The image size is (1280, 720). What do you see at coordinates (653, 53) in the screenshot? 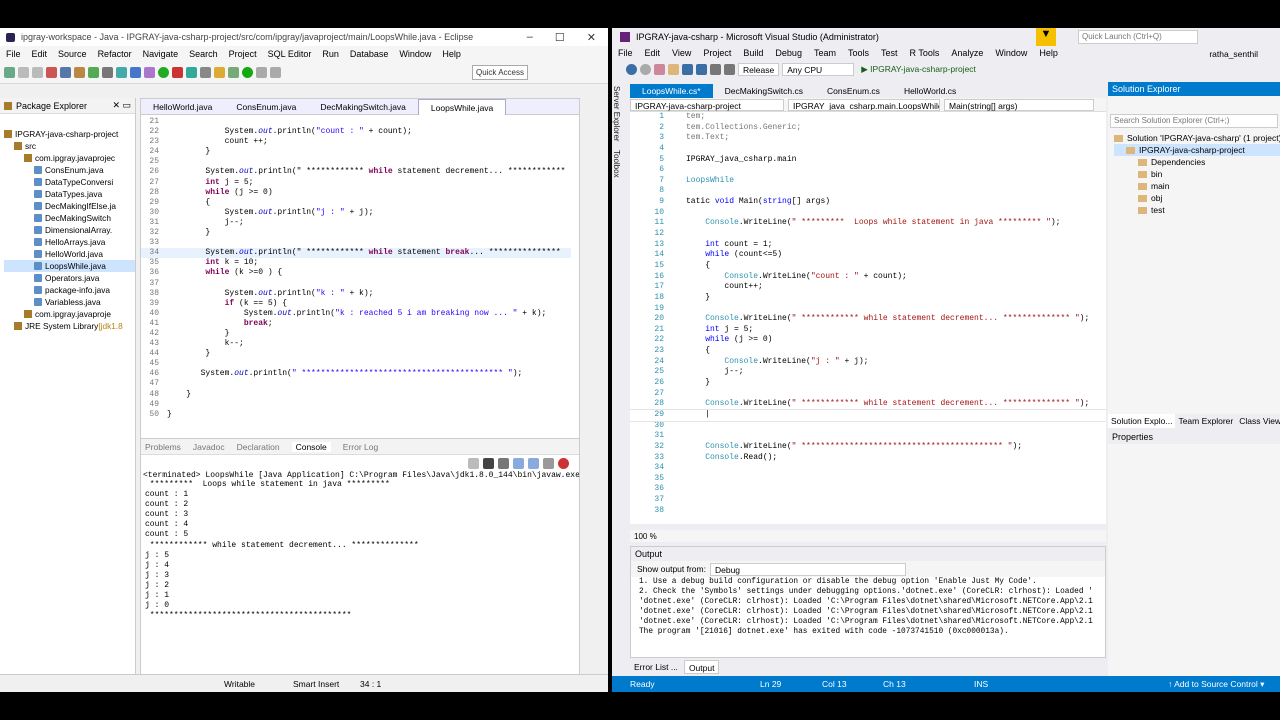
I see `vs-menu-edit: Edit` at bounding box center [653, 53].